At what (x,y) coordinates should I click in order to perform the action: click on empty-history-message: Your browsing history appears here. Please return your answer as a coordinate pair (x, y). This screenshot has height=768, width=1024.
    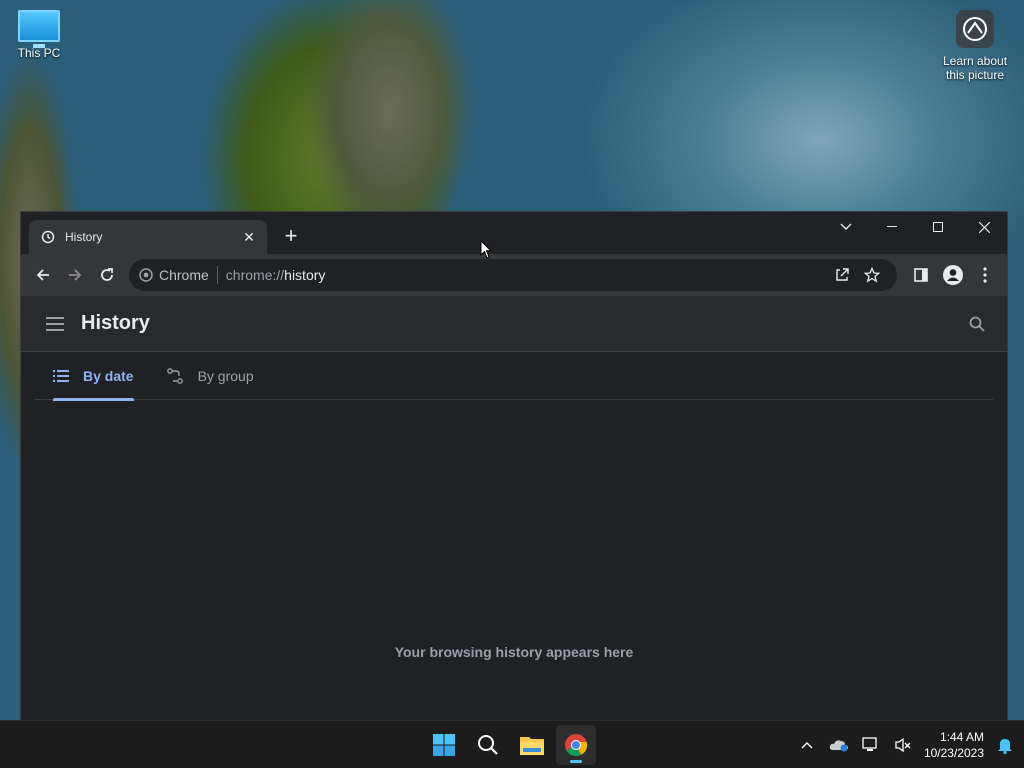
    Looking at the image, I should click on (514, 652).